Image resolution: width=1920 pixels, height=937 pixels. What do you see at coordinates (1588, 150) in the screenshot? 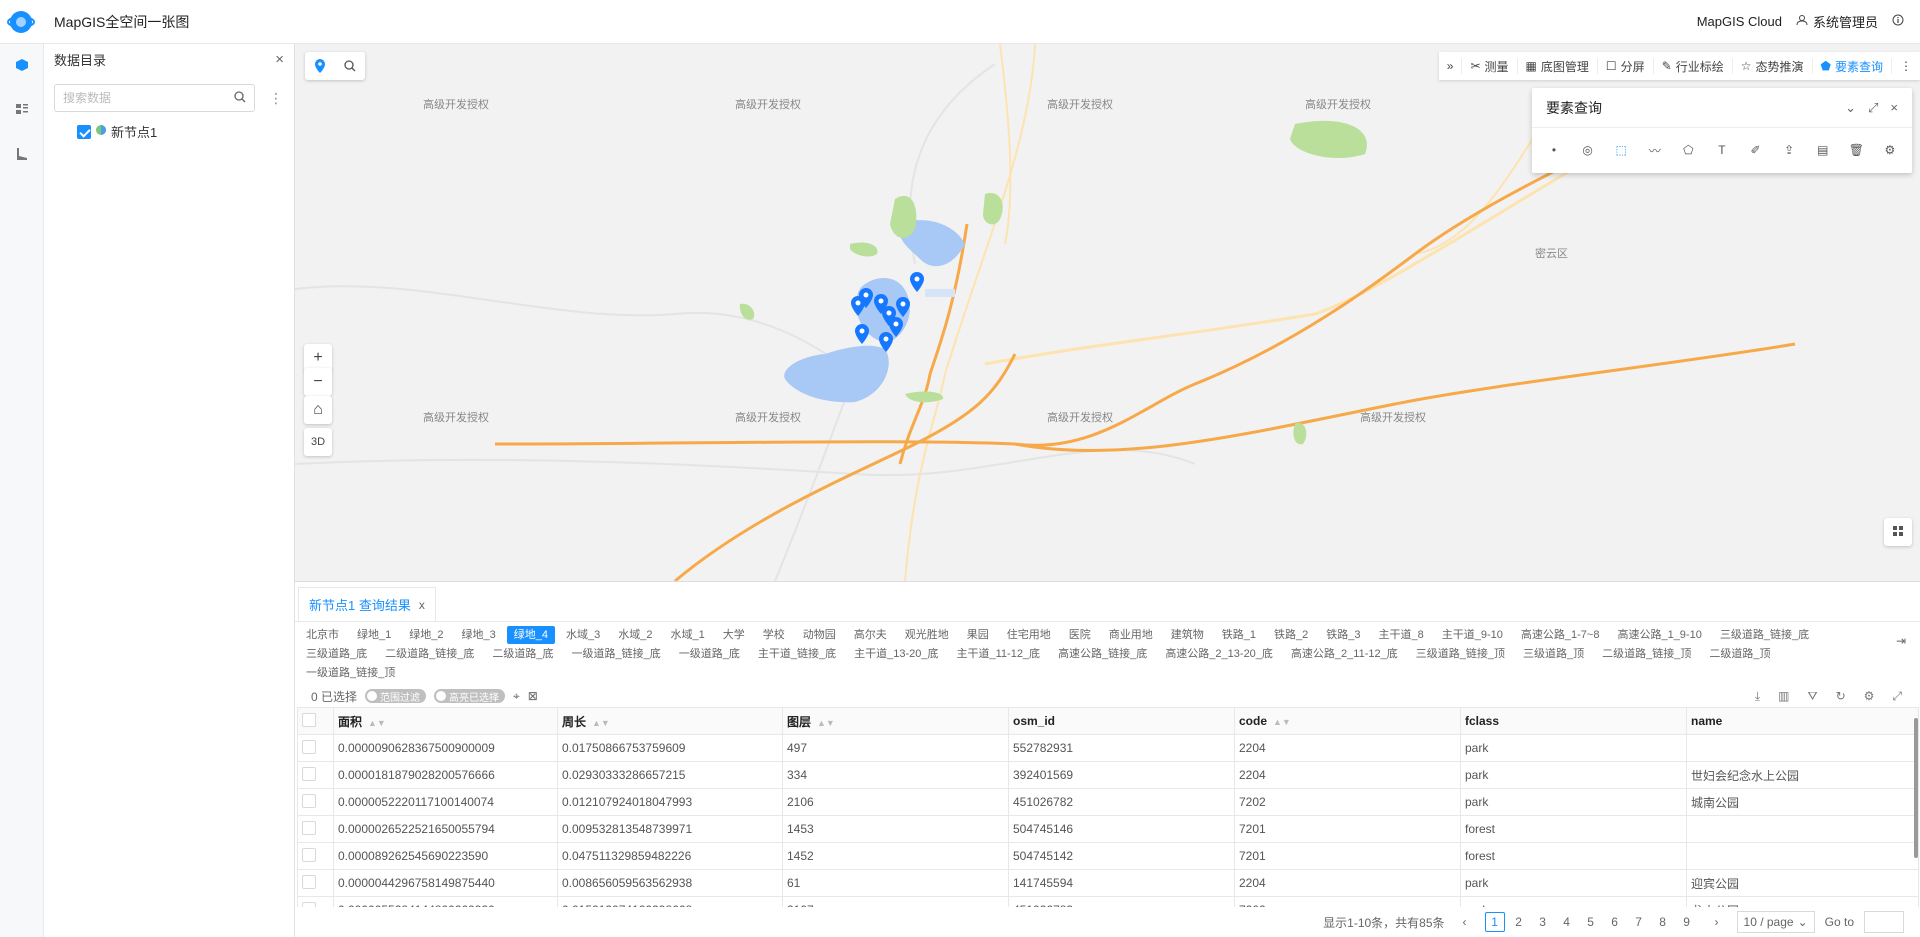
I see `circle-tool-icon: ◎` at bounding box center [1588, 150].